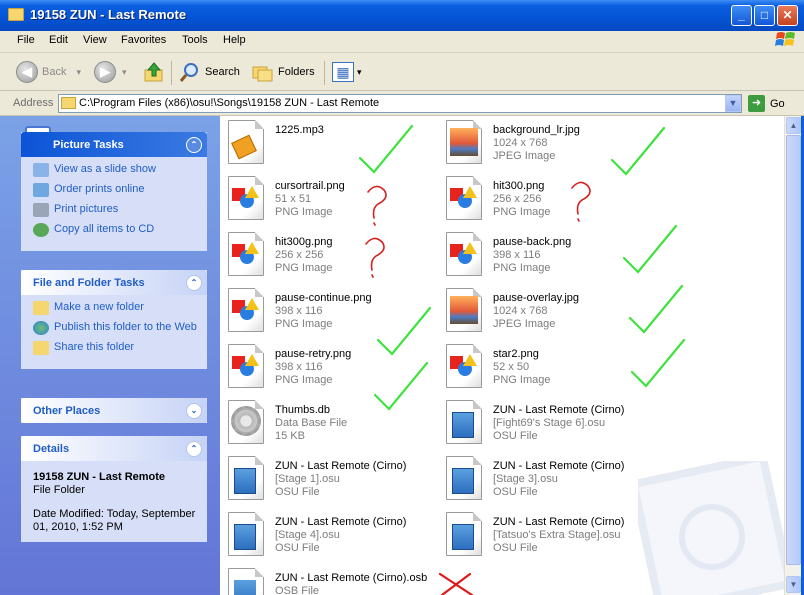 The width and height of the screenshot is (804, 595). I want to click on details-header: Details ⌃, so click(114, 448).